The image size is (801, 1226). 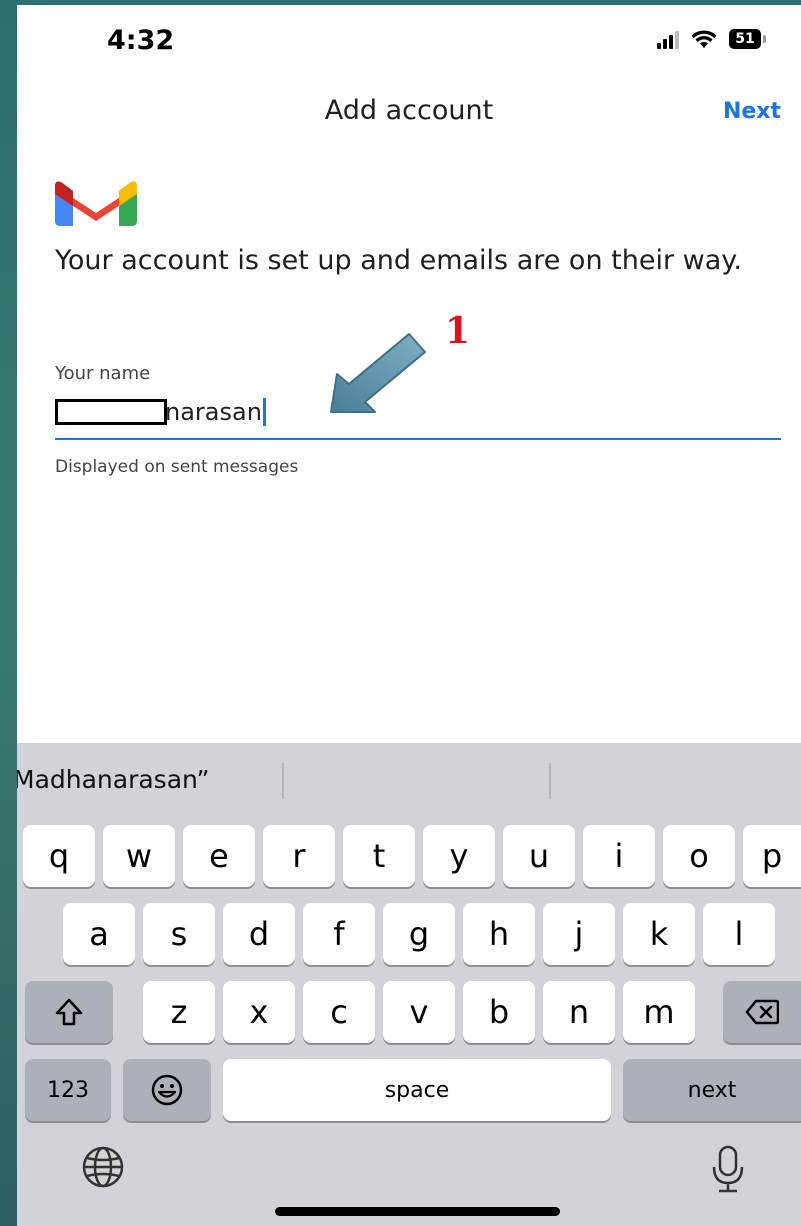 I want to click on numbers-key: 123, so click(x=68, y=1090).